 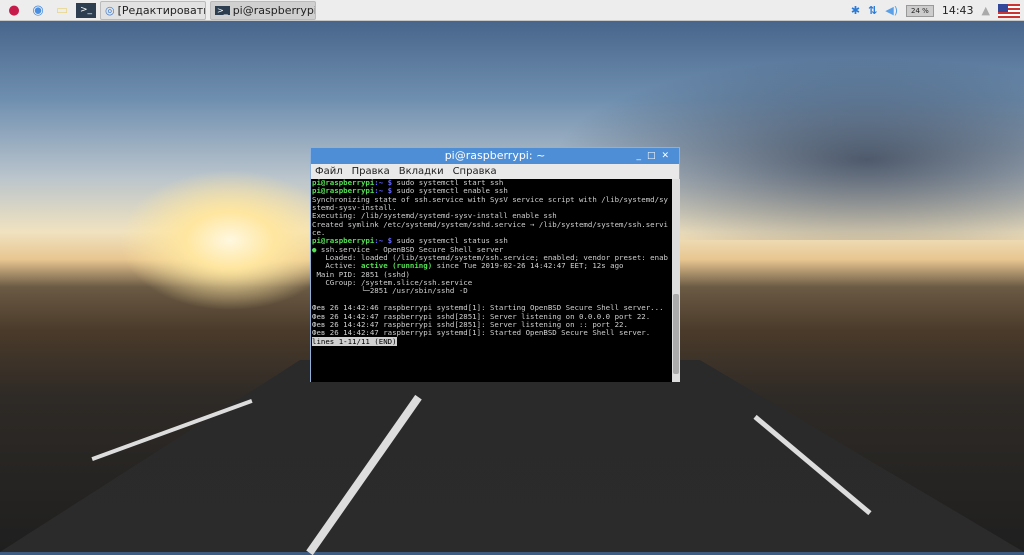 What do you see at coordinates (872, 10) in the screenshot?
I see `network-icon: ⇅` at bounding box center [872, 10].